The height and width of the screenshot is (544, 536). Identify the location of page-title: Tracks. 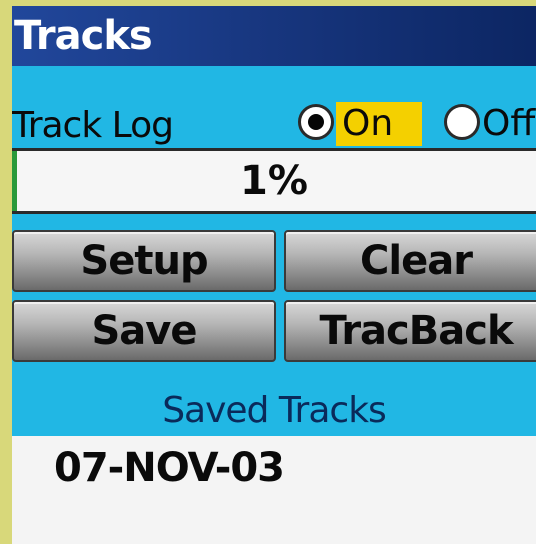
(83, 36).